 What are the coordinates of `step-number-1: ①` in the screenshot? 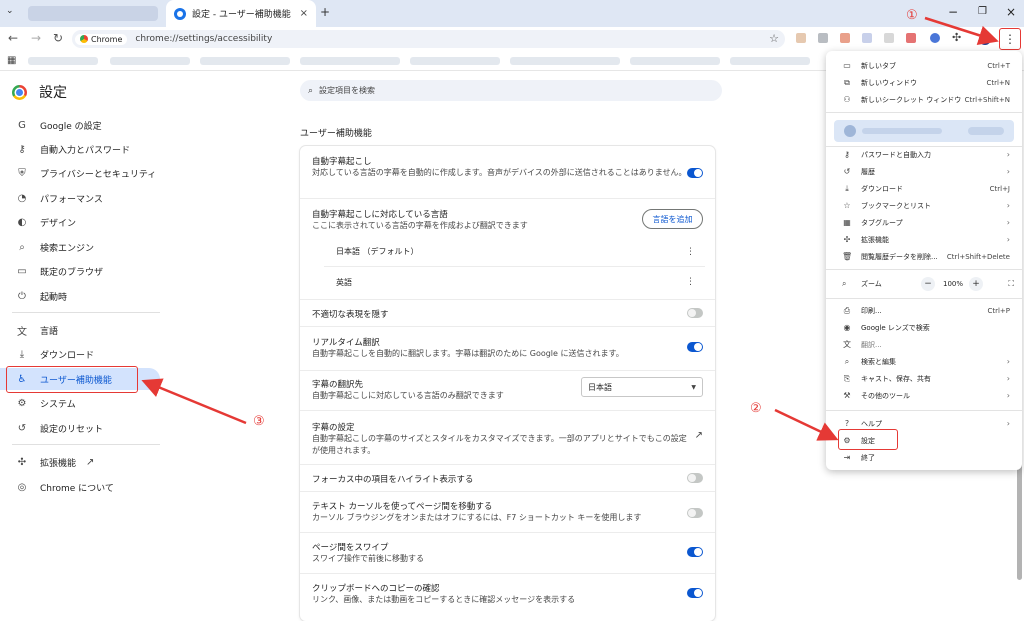 It's located at (912, 15).